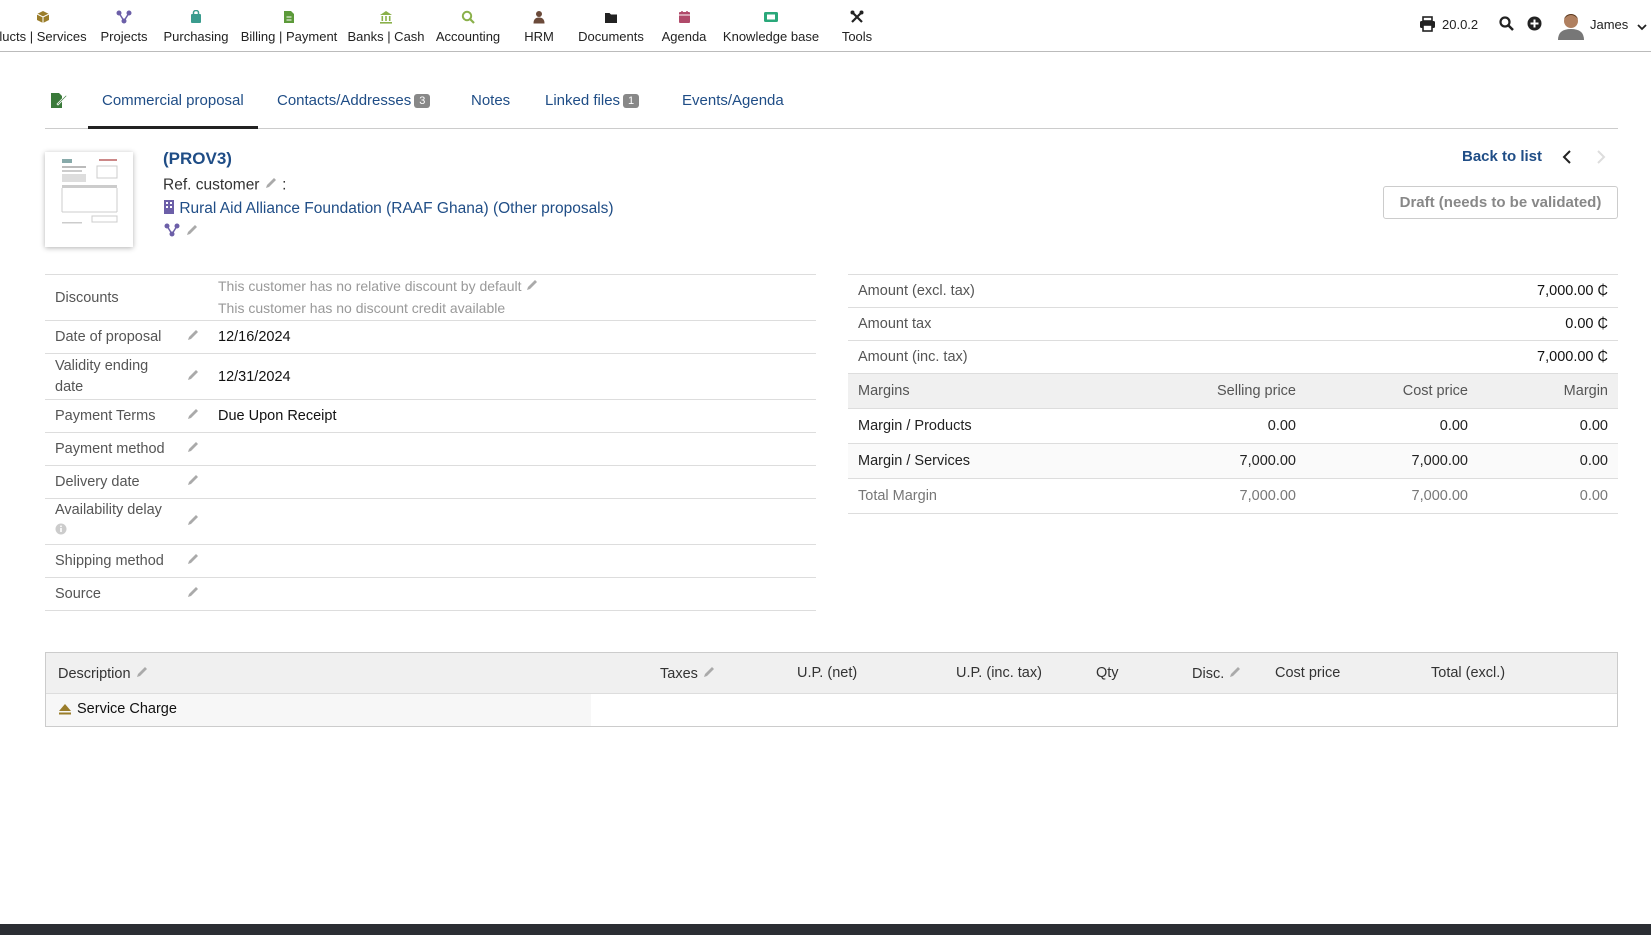  What do you see at coordinates (1468, 673) in the screenshot?
I see `total-excl-header: Total (excl.)` at bounding box center [1468, 673].